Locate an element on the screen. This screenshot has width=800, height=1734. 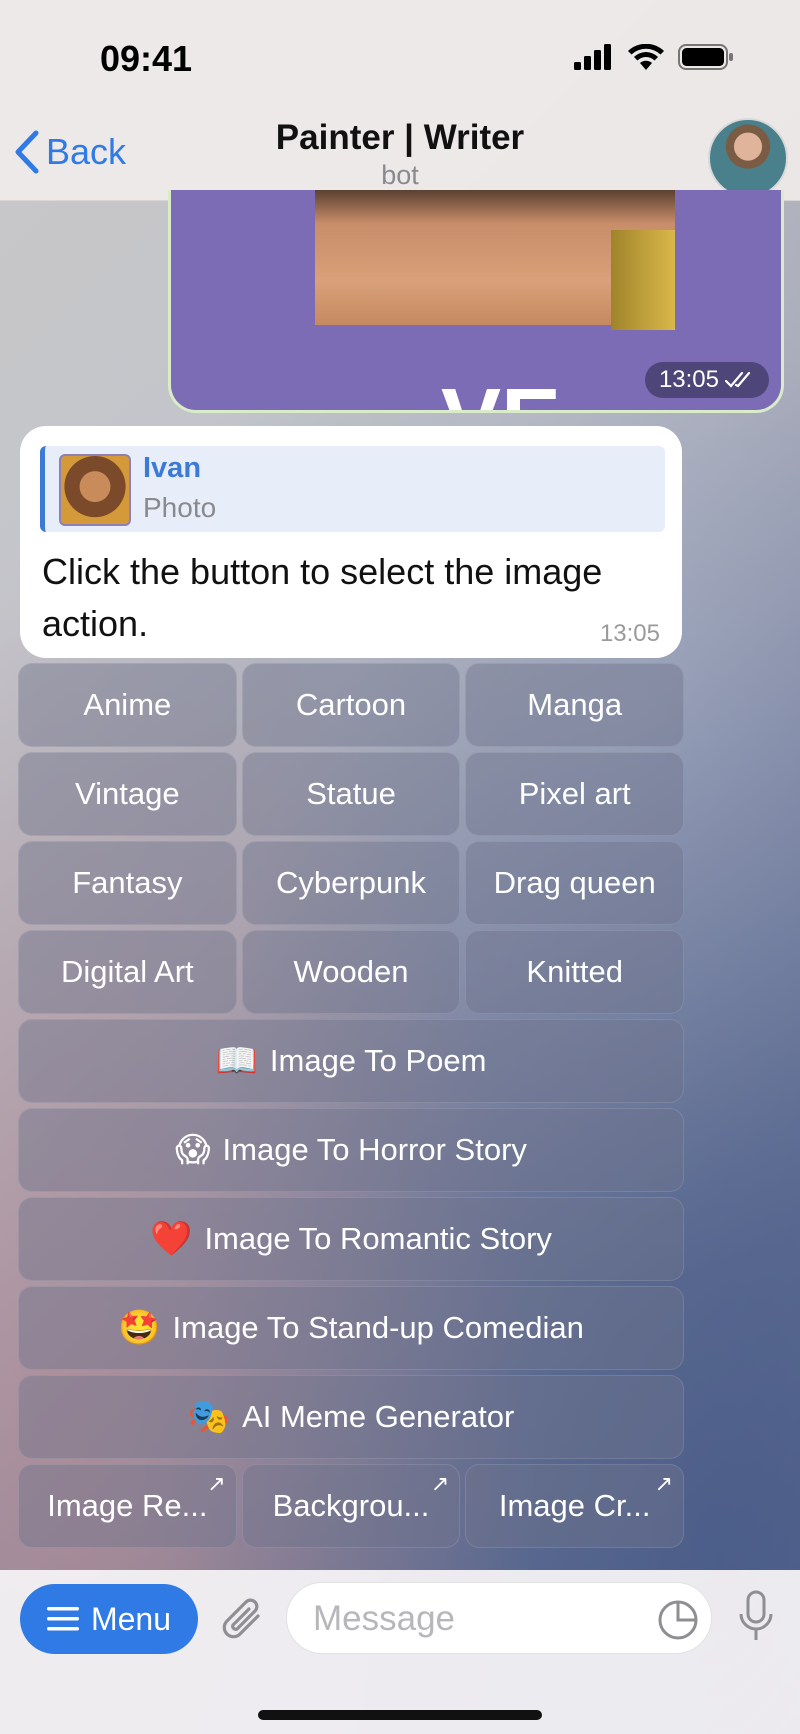
reply-sender-name: Ivan is located at coordinates (172, 468).